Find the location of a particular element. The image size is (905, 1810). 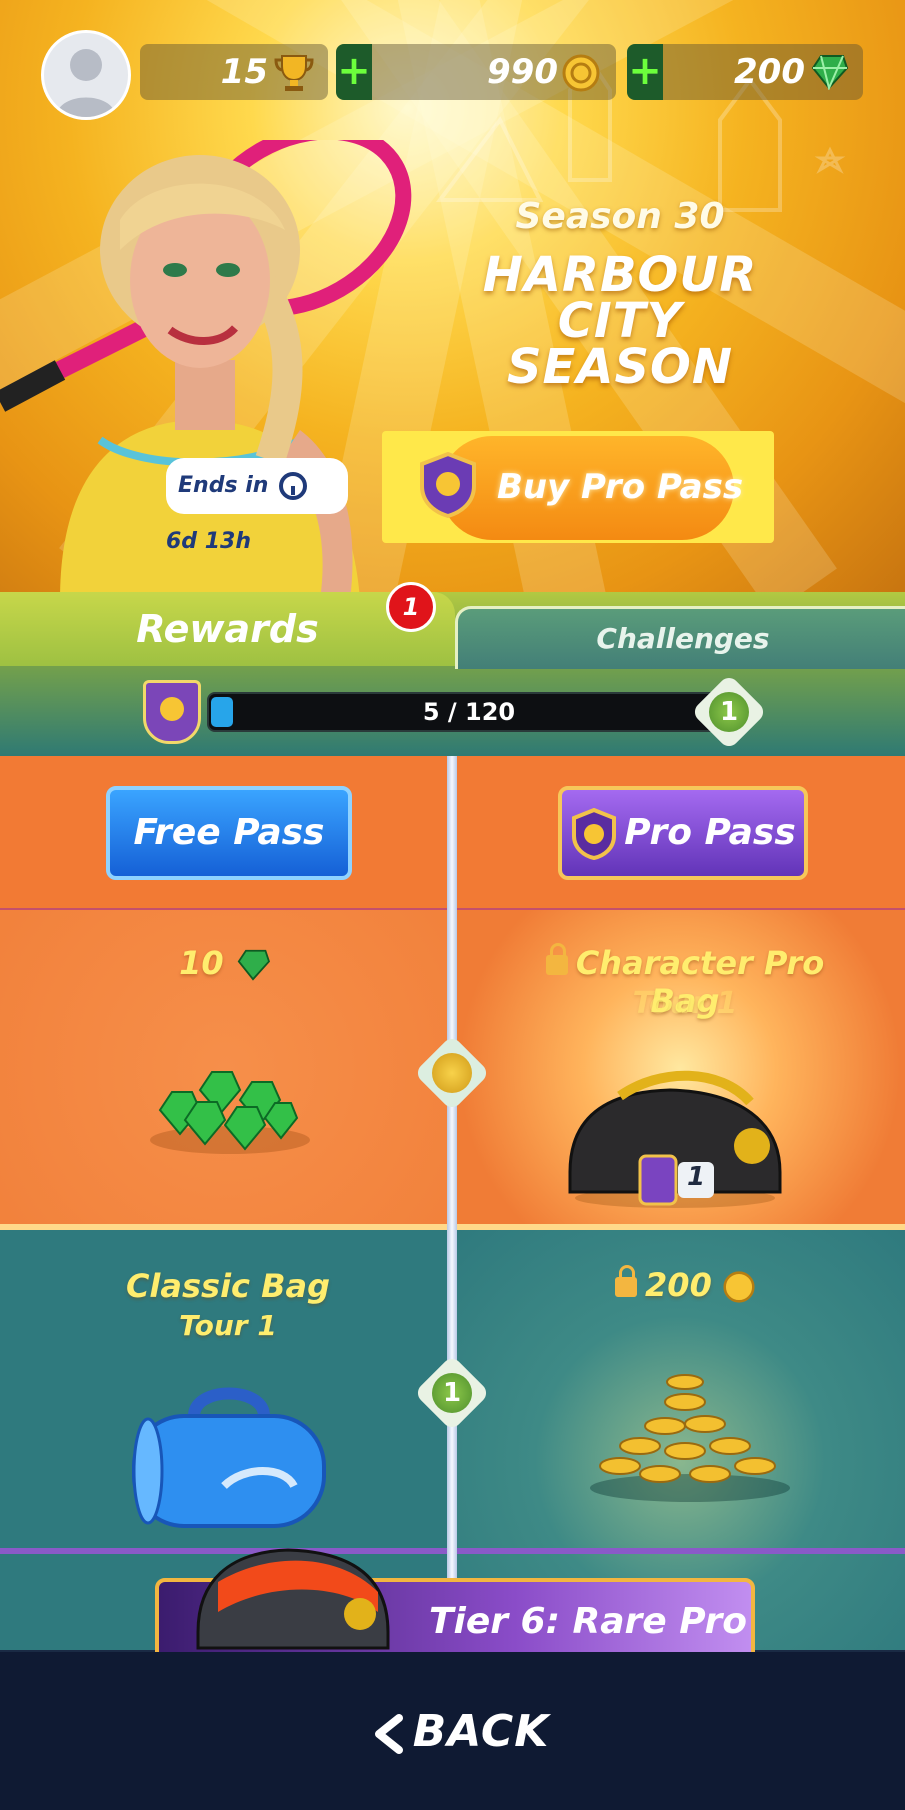

pro-pass-button: Pro Pass is located at coordinates (683, 833).